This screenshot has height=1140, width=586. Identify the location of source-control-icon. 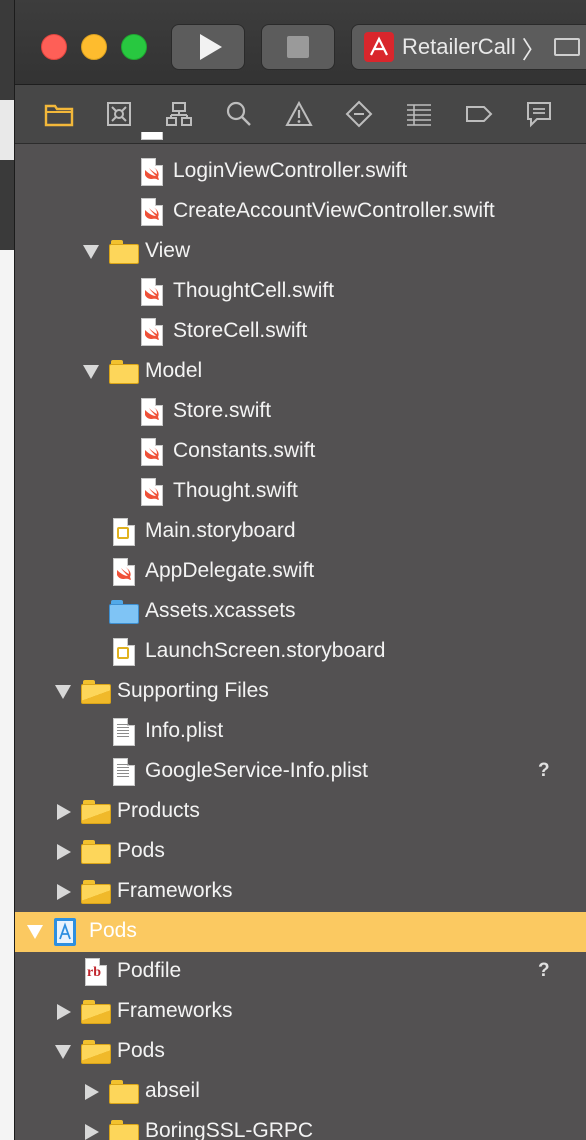
(119, 114).